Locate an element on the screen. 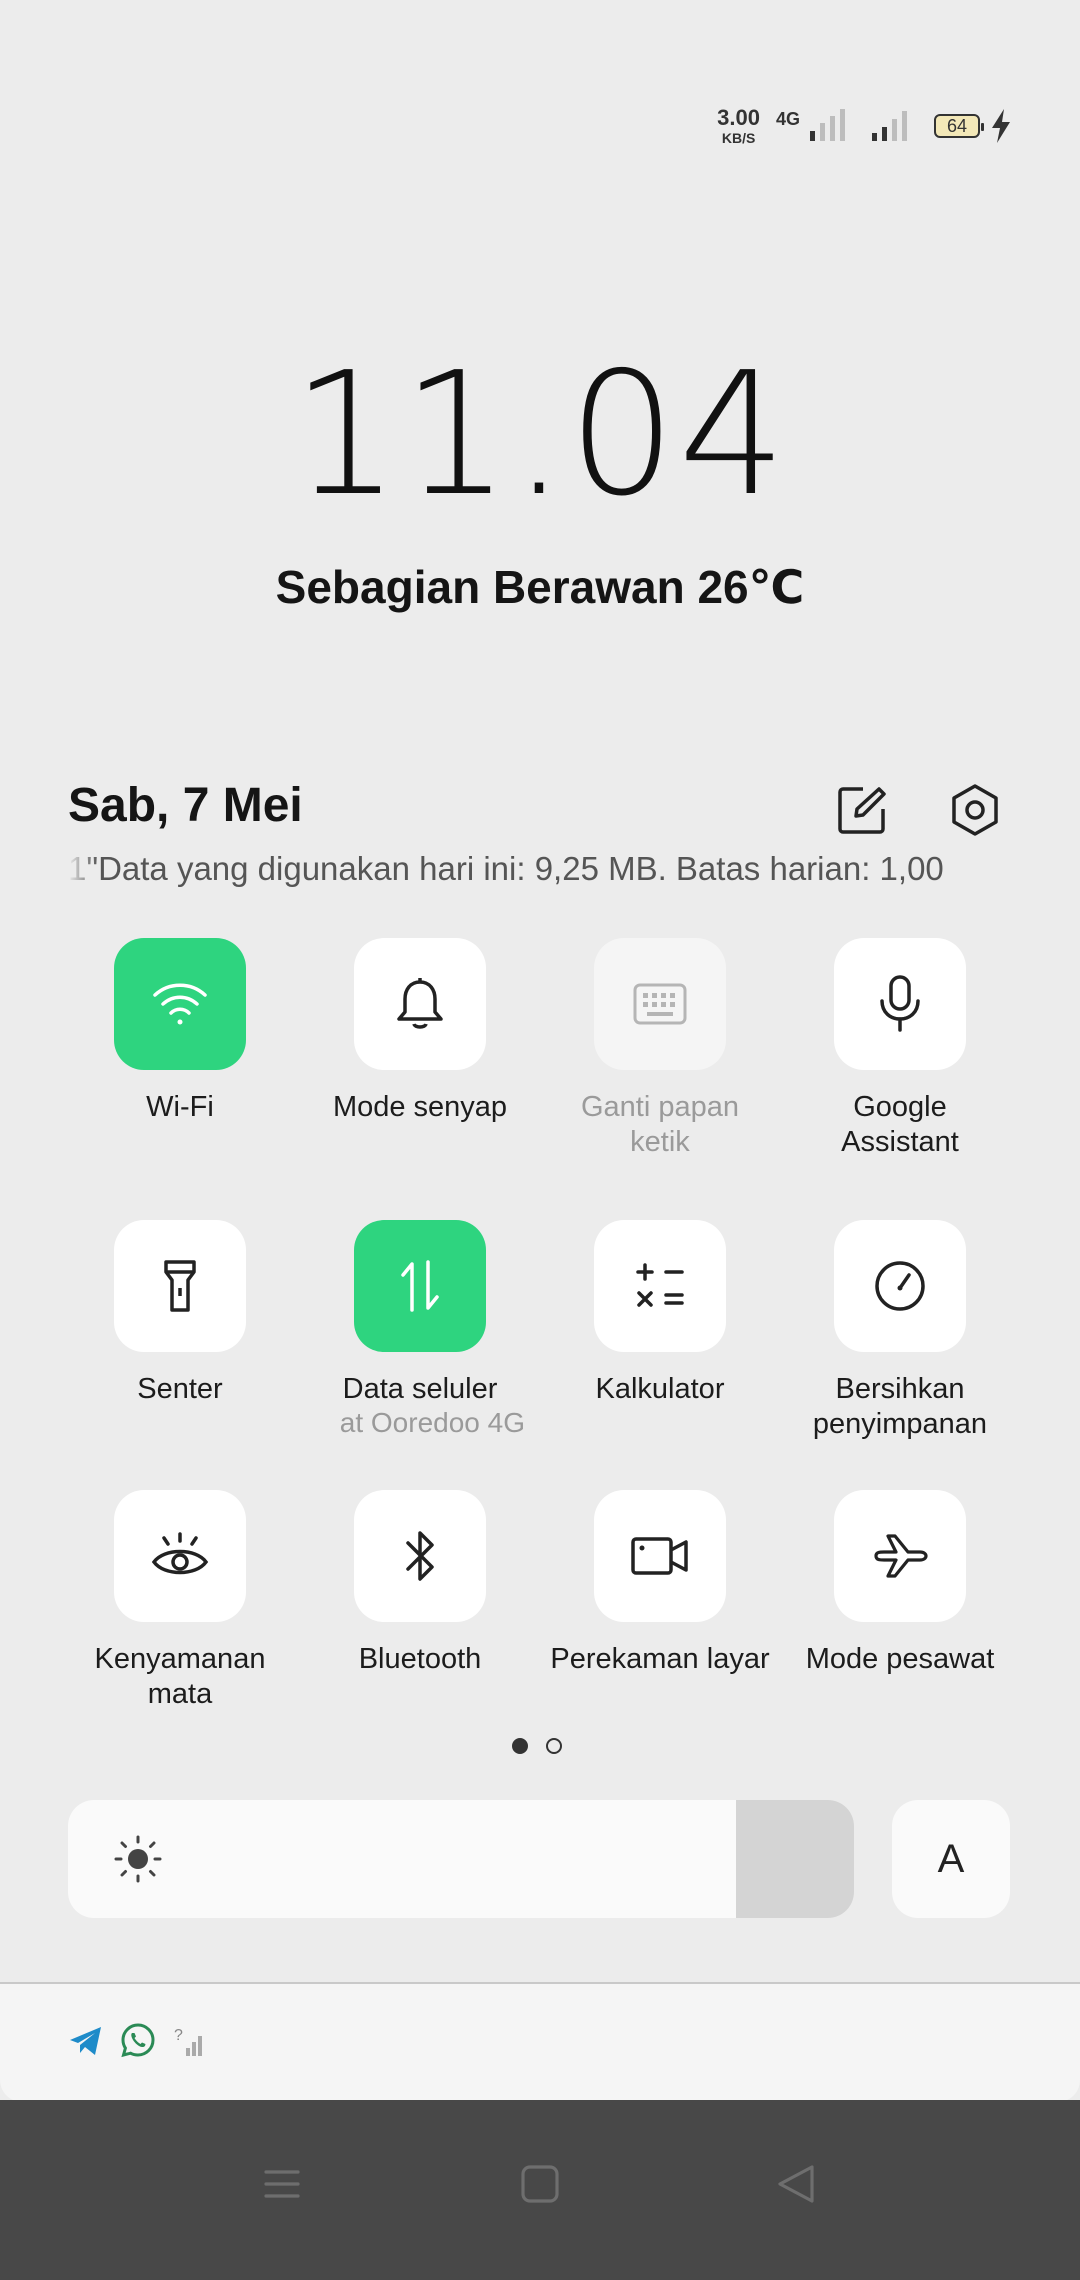 Image resolution: width=1080 pixels, height=2280 pixels. tile-screen-record: Perekaman layar is located at coordinates (660, 1583).